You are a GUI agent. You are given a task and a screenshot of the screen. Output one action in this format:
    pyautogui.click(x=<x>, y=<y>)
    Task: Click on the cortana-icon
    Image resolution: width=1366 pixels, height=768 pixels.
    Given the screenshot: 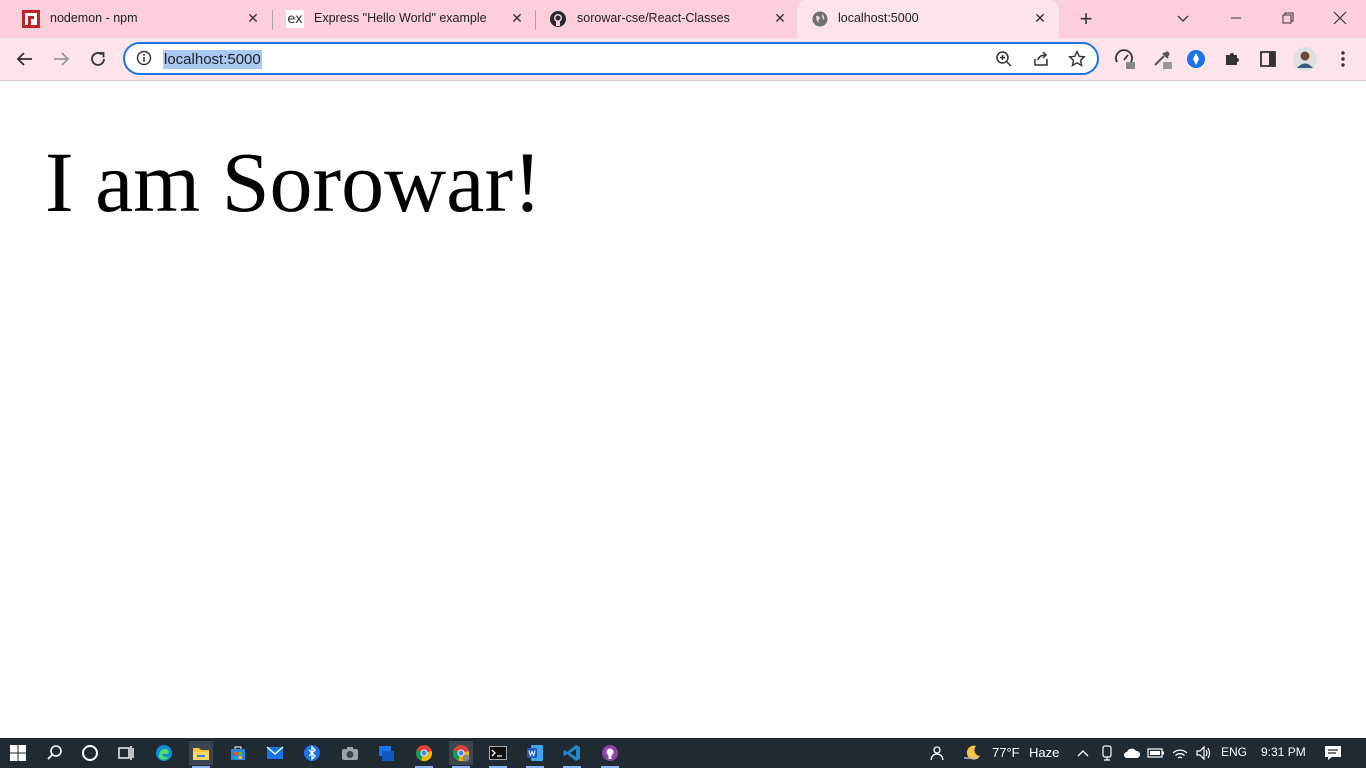 What is the action you would take?
    pyautogui.click(x=90, y=753)
    